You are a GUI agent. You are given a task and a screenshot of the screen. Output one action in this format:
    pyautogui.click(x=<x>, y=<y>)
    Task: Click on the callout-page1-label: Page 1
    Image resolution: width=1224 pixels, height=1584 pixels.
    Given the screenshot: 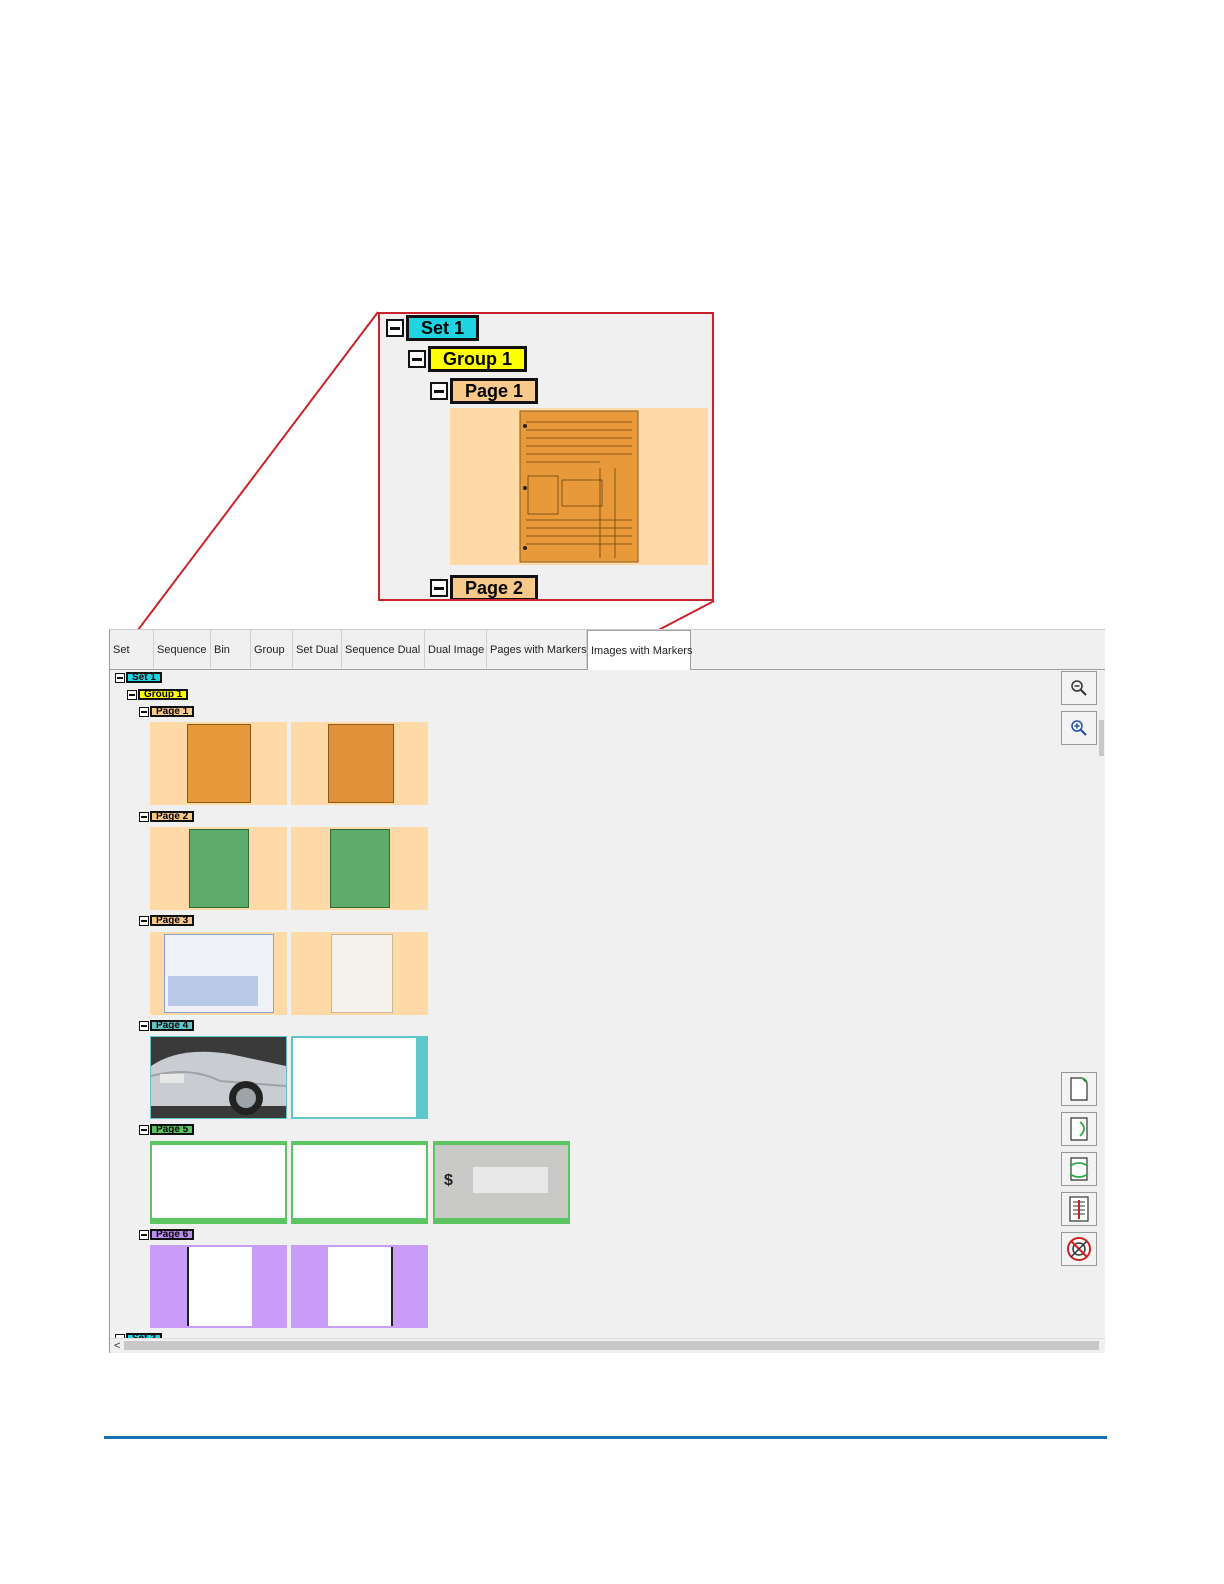 What is the action you would take?
    pyautogui.click(x=494, y=391)
    